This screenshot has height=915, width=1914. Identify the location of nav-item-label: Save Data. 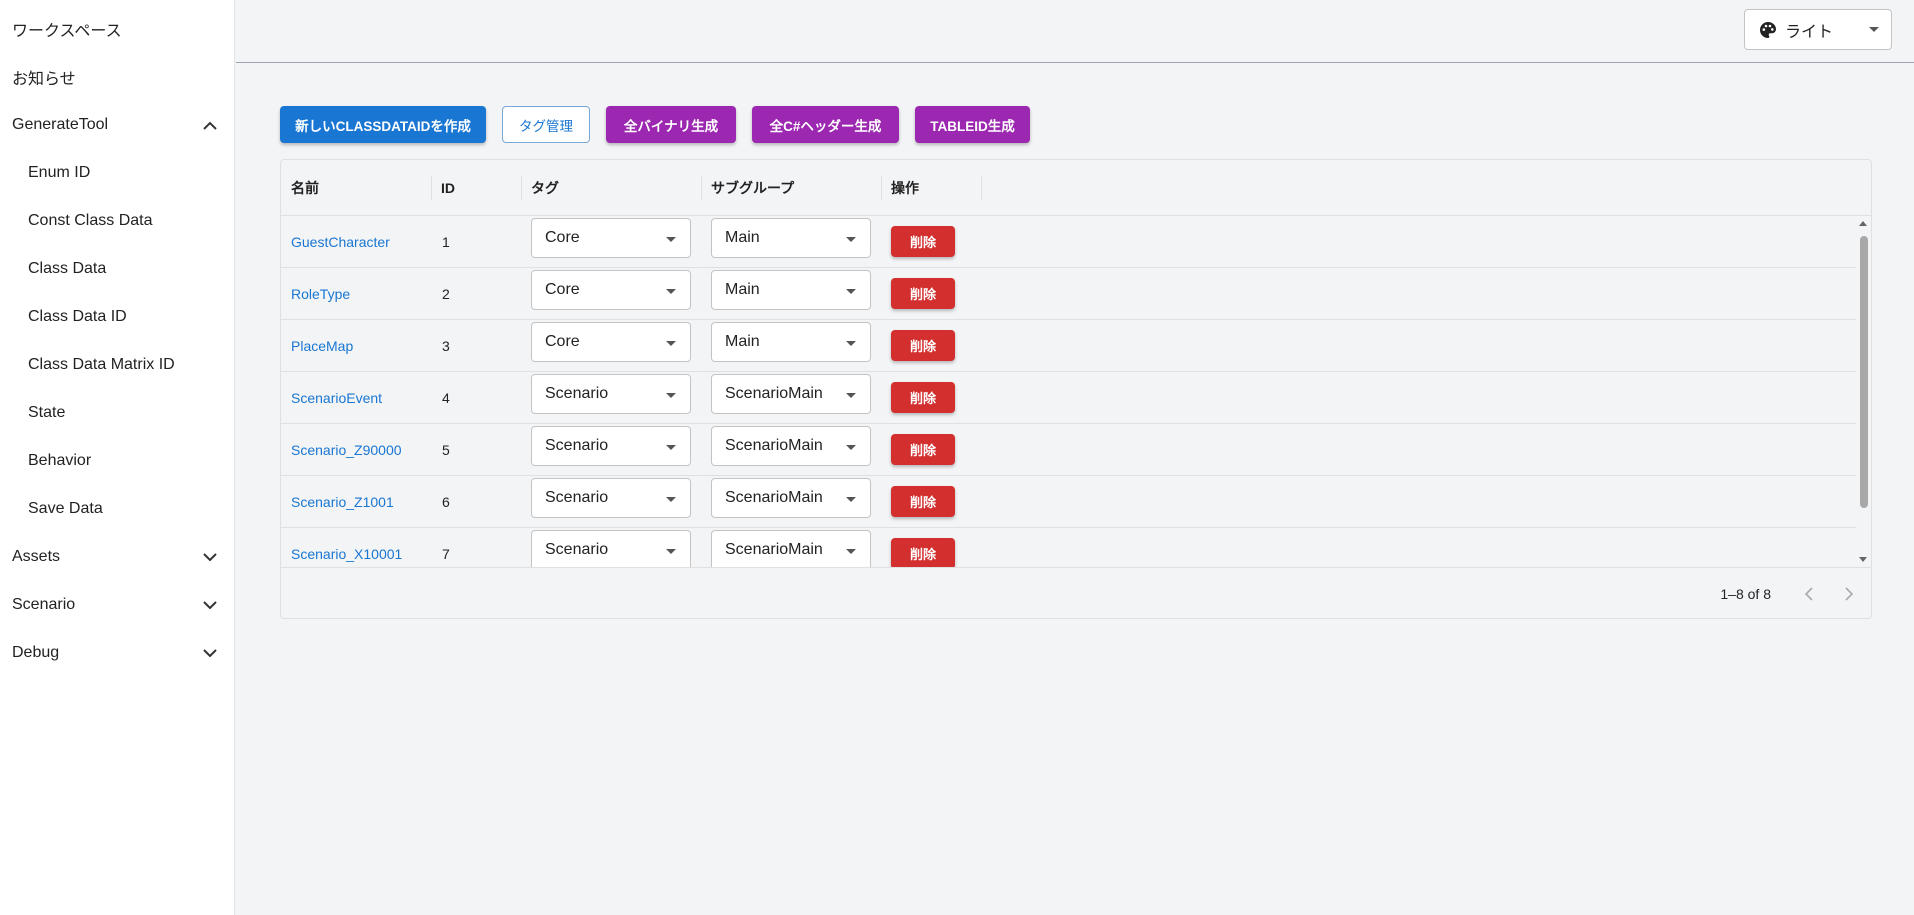
(65, 508).